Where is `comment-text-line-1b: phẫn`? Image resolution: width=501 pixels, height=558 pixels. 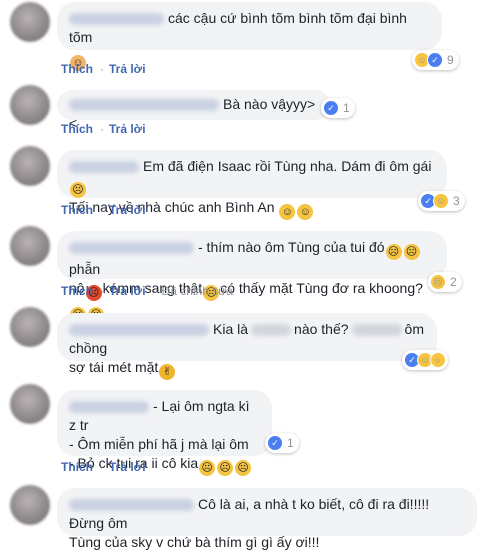
comment-text-line-1b: phẫn is located at coordinates (85, 269).